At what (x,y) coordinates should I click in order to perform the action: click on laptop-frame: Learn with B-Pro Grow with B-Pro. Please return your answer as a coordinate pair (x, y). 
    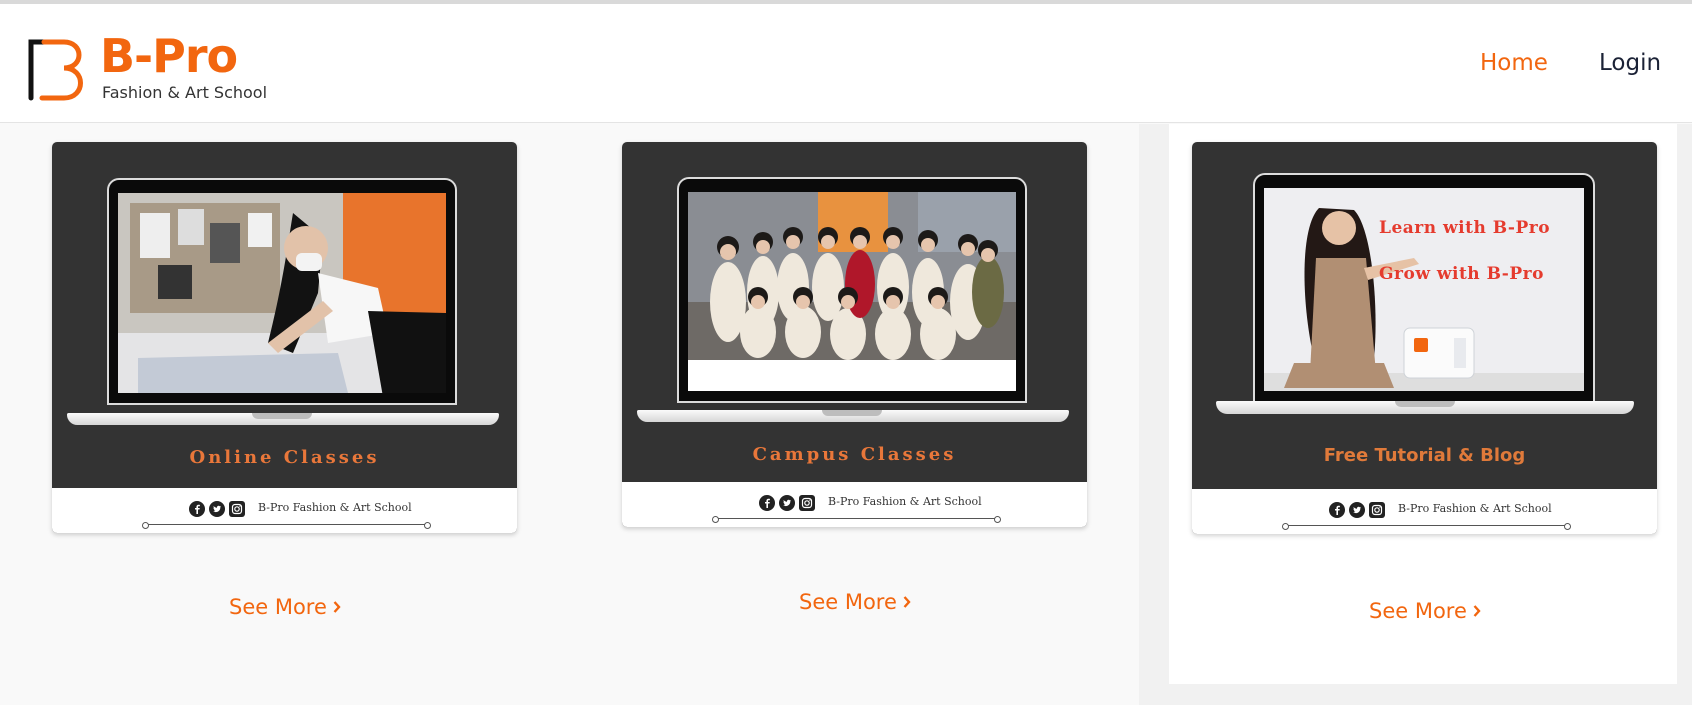
    Looking at the image, I should click on (1424, 288).